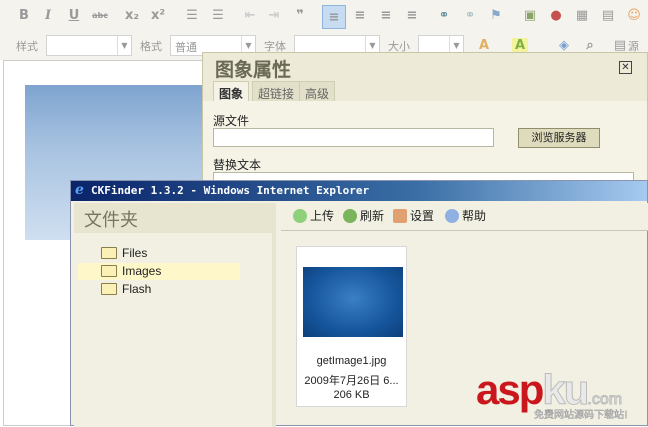 The width and height of the screenshot is (648, 427). Describe the element at coordinates (89, 45) in the screenshot. I see `style-combo: ▼` at that location.